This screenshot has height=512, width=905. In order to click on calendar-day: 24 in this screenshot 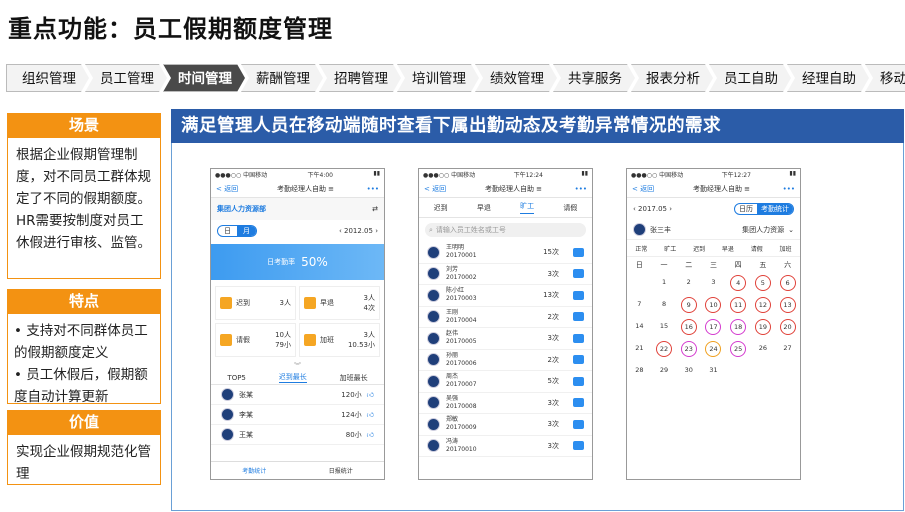, I will do `click(713, 349)`.